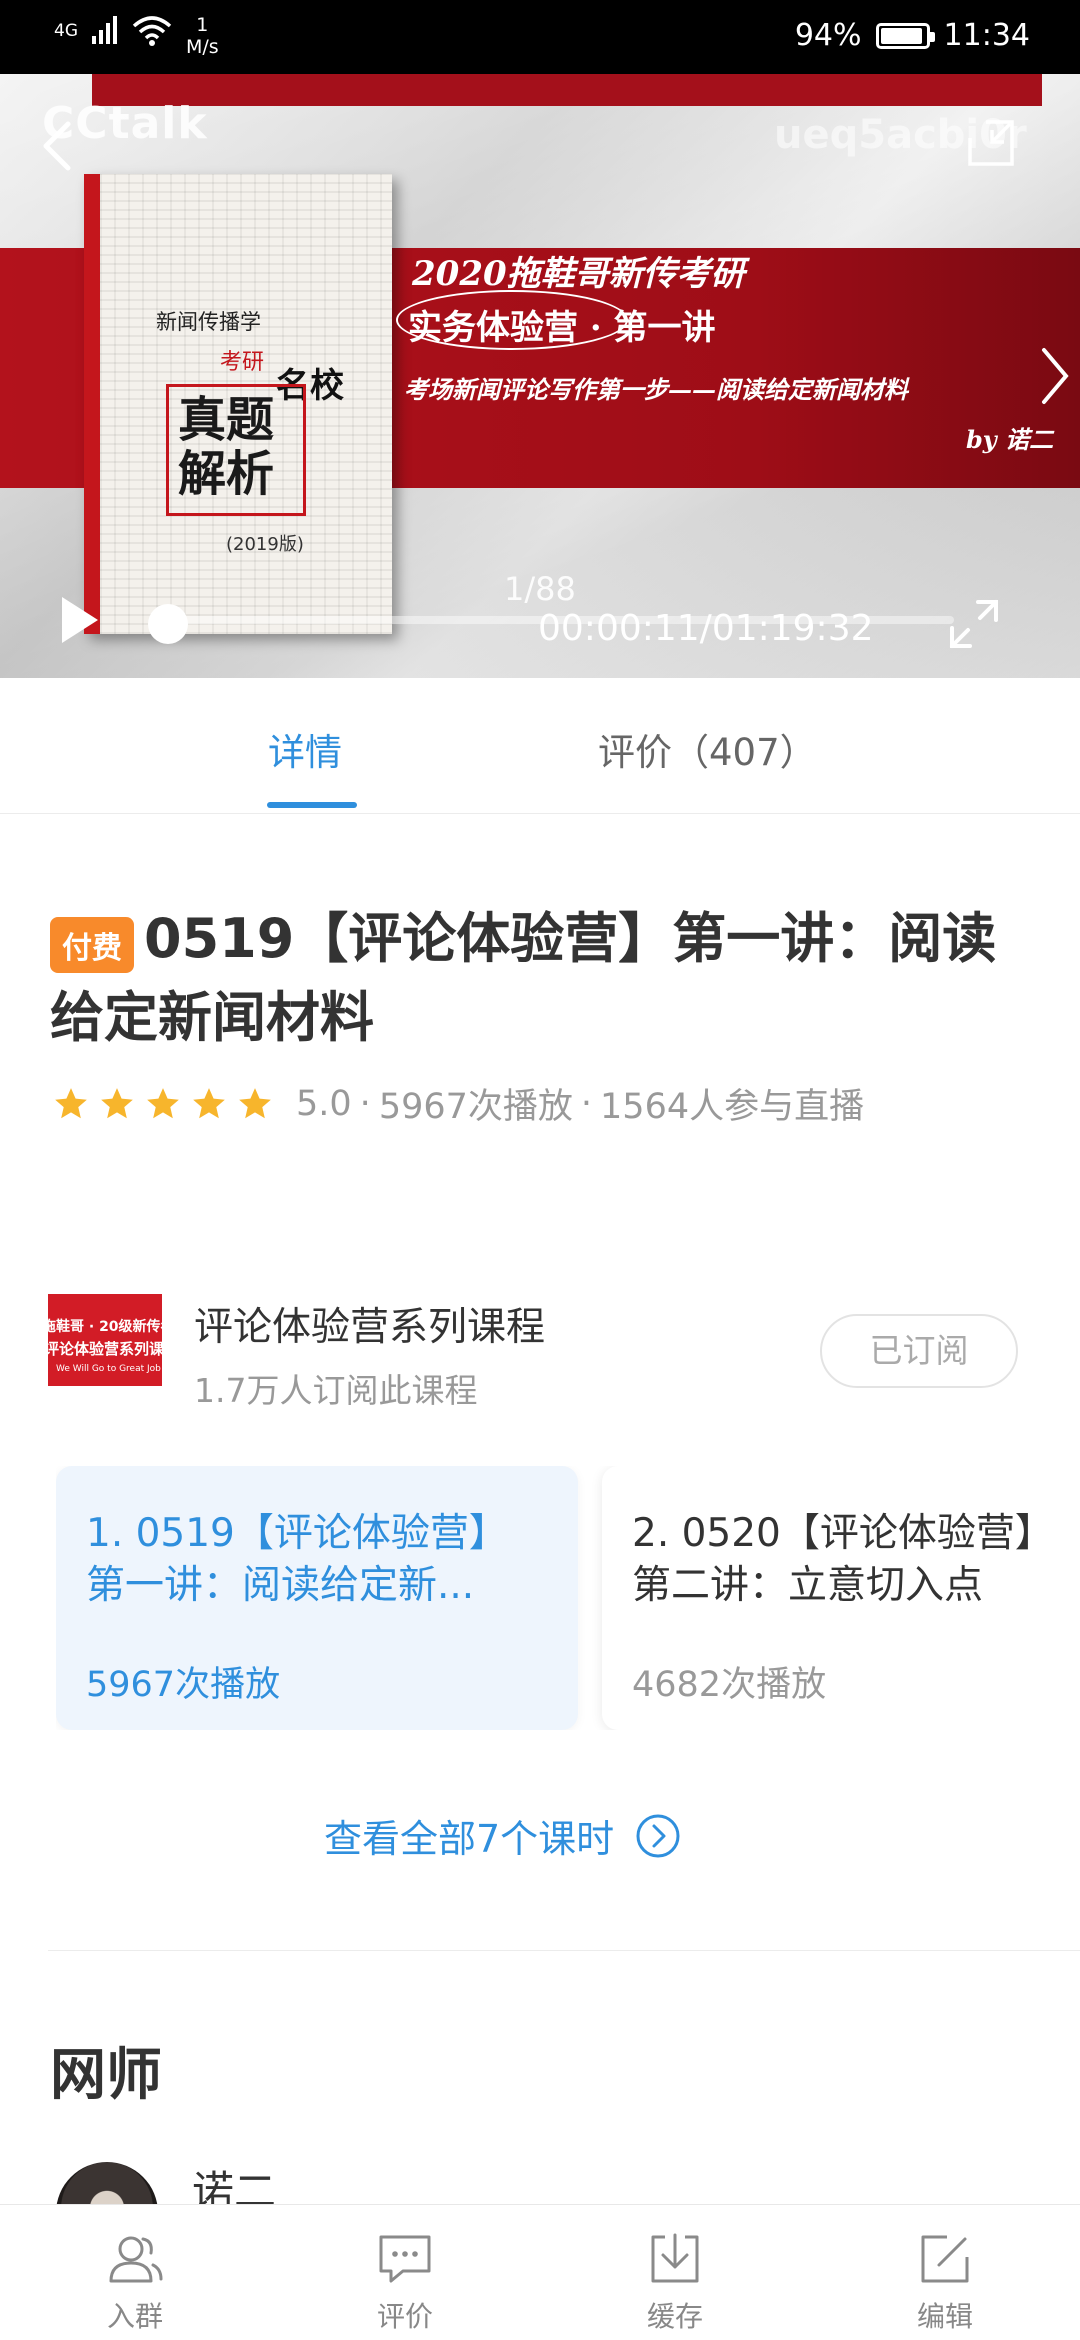  What do you see at coordinates (66, 31) in the screenshot?
I see `network-type: 4G` at bounding box center [66, 31].